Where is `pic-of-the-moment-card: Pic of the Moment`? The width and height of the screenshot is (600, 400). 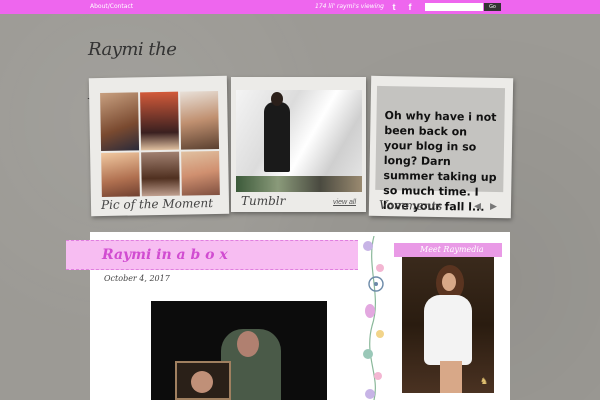 pic-of-the-moment-card: Pic of the Moment is located at coordinates (159, 146).